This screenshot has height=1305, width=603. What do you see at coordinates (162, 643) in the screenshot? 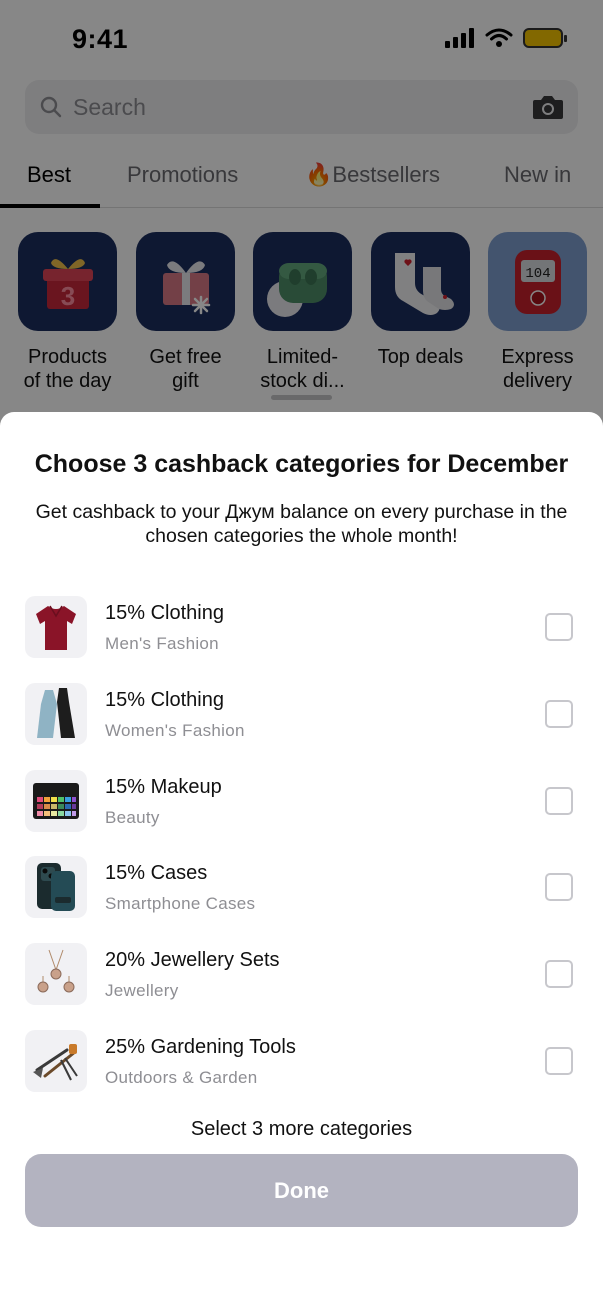
I see `category-subtitle: Men's Fashion` at bounding box center [162, 643].